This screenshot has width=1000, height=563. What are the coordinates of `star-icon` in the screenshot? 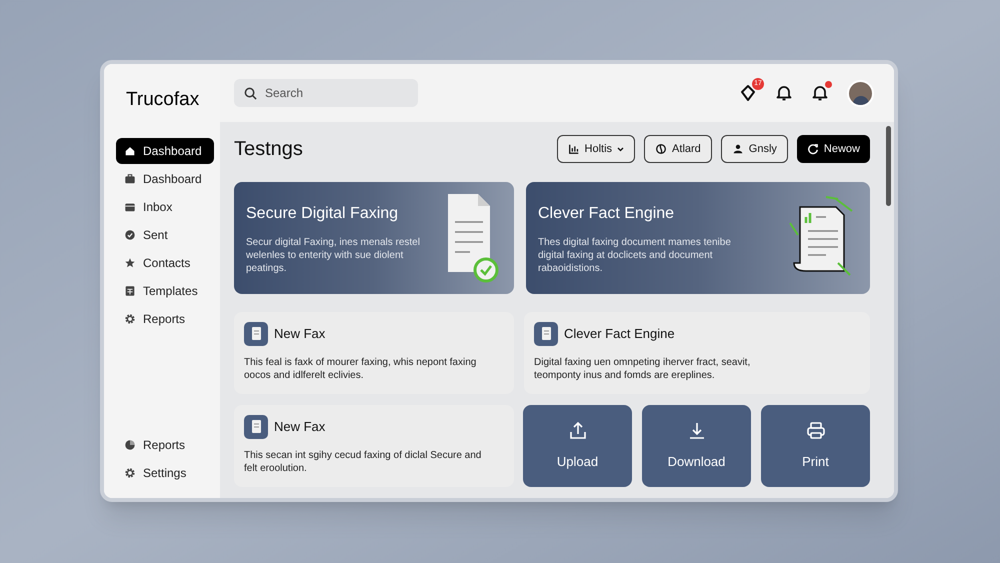 It's located at (130, 263).